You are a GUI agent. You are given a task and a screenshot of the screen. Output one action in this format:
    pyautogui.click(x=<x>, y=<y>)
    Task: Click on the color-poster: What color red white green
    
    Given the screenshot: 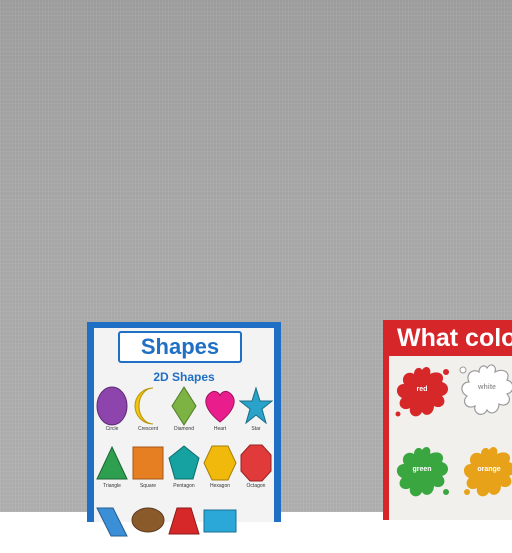 What is the action you would take?
    pyautogui.click(x=447, y=420)
    